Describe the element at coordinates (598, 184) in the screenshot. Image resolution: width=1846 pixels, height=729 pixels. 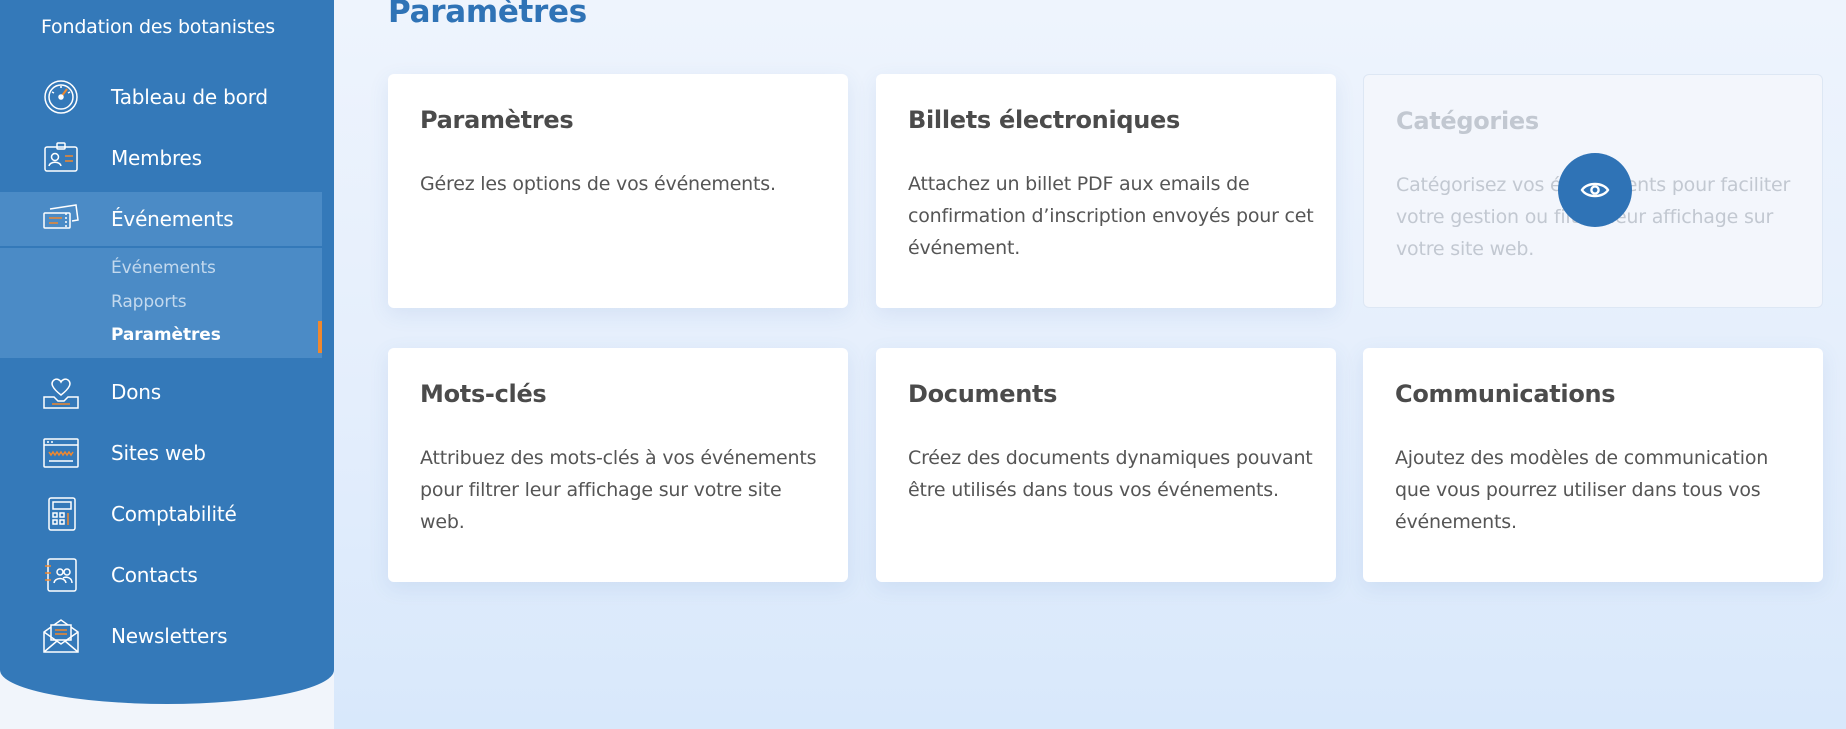
I see `card-description: Gérez les options de vos événements.` at that location.